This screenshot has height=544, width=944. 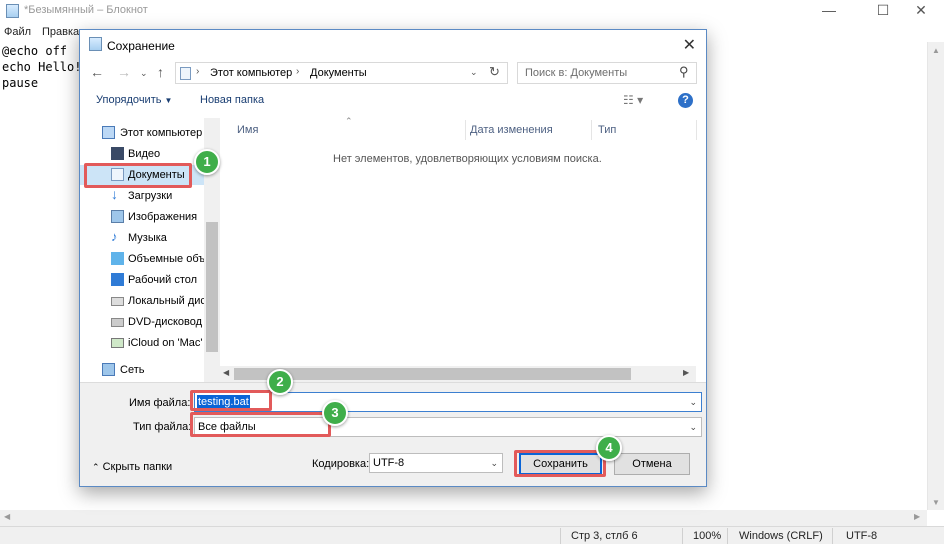 I want to click on network-icon, so click(x=108, y=369).